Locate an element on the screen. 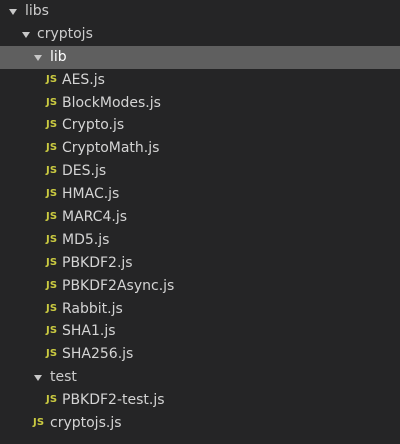 This screenshot has height=444, width=400. file-label: PBKDF2Async.js is located at coordinates (118, 285).